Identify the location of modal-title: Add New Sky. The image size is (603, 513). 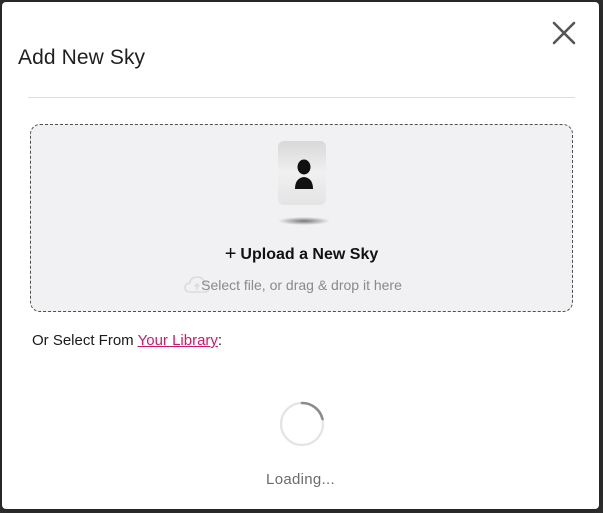
(82, 57).